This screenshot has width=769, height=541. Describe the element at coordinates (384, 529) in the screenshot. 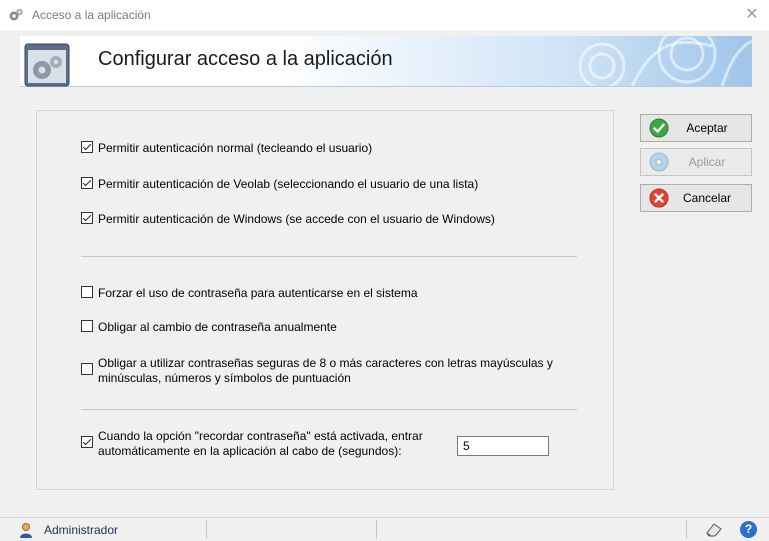

I see `status-bar: Administrador ?` at that location.